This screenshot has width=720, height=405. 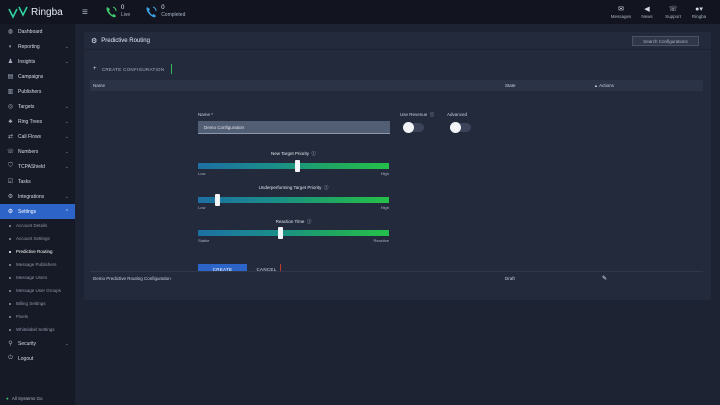 I want to click on phone-completed-icon, so click(x=151, y=12).